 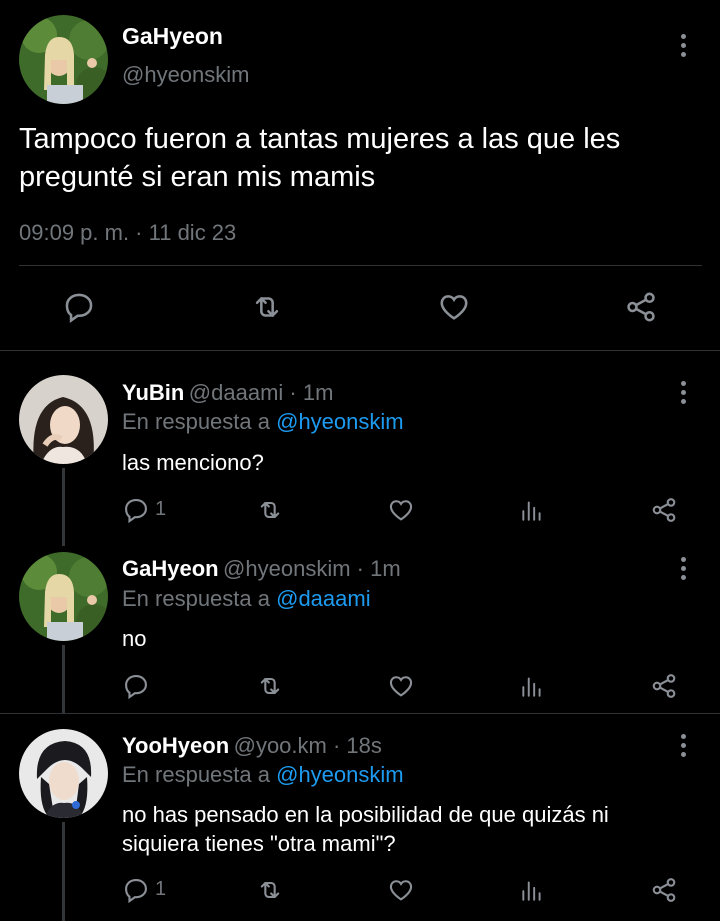 I want to click on reply-text: no, so click(x=134, y=638).